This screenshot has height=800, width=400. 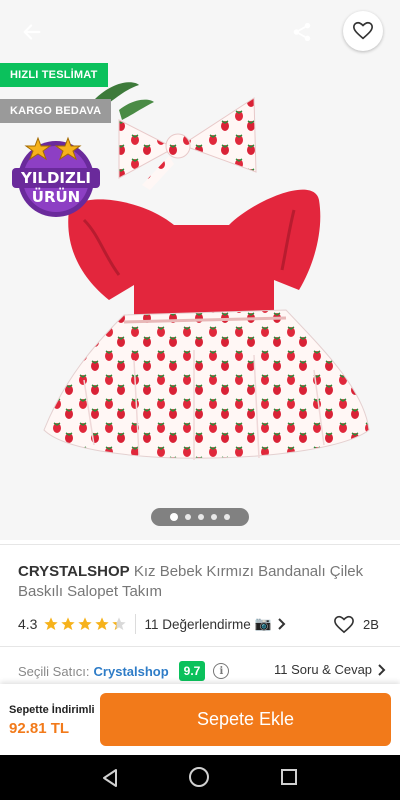 I want to click on questions-answers-link: 11 Soru & Cevap, so click(x=330, y=669).